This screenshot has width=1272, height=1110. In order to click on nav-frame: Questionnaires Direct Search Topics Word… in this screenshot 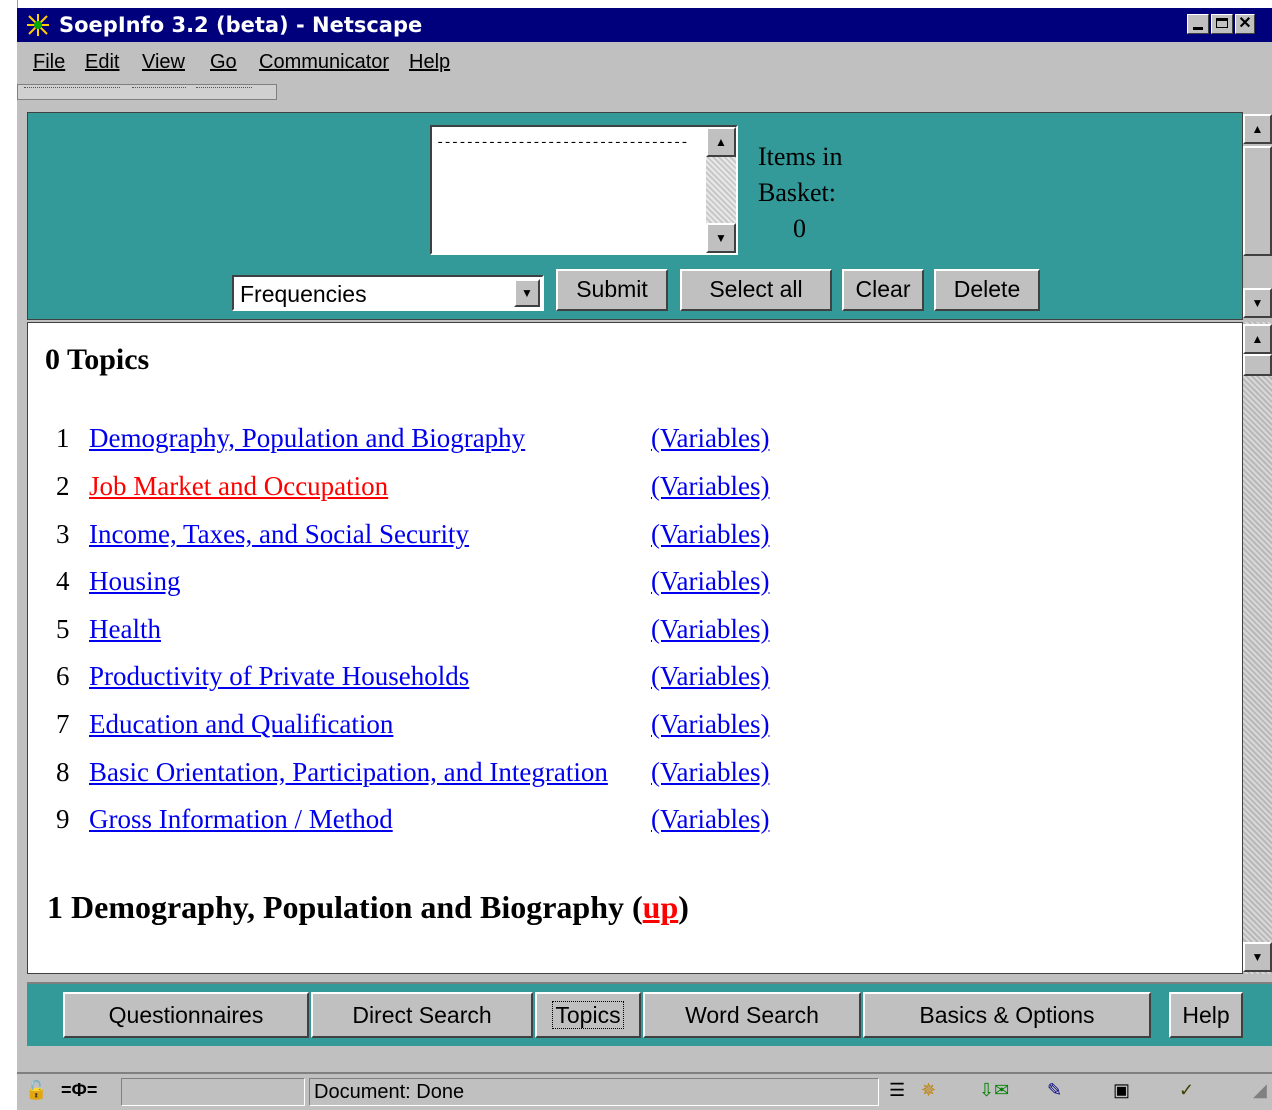, I will do `click(649, 1014)`.